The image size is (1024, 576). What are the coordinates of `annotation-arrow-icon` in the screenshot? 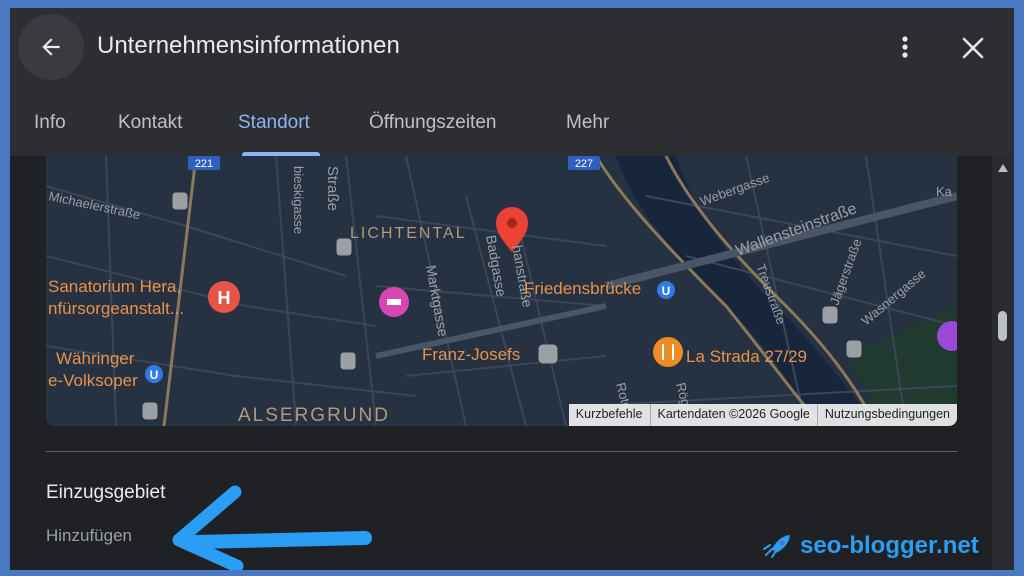 It's located at (272, 527).